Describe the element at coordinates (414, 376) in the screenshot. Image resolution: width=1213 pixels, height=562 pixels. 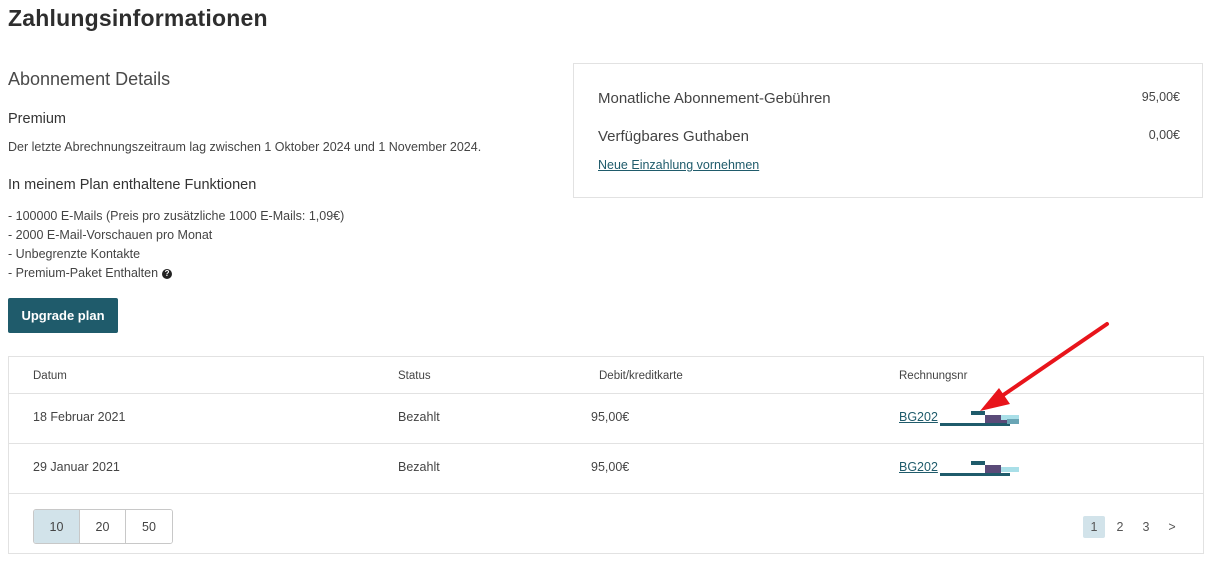
I see `column-header-status: Status` at that location.